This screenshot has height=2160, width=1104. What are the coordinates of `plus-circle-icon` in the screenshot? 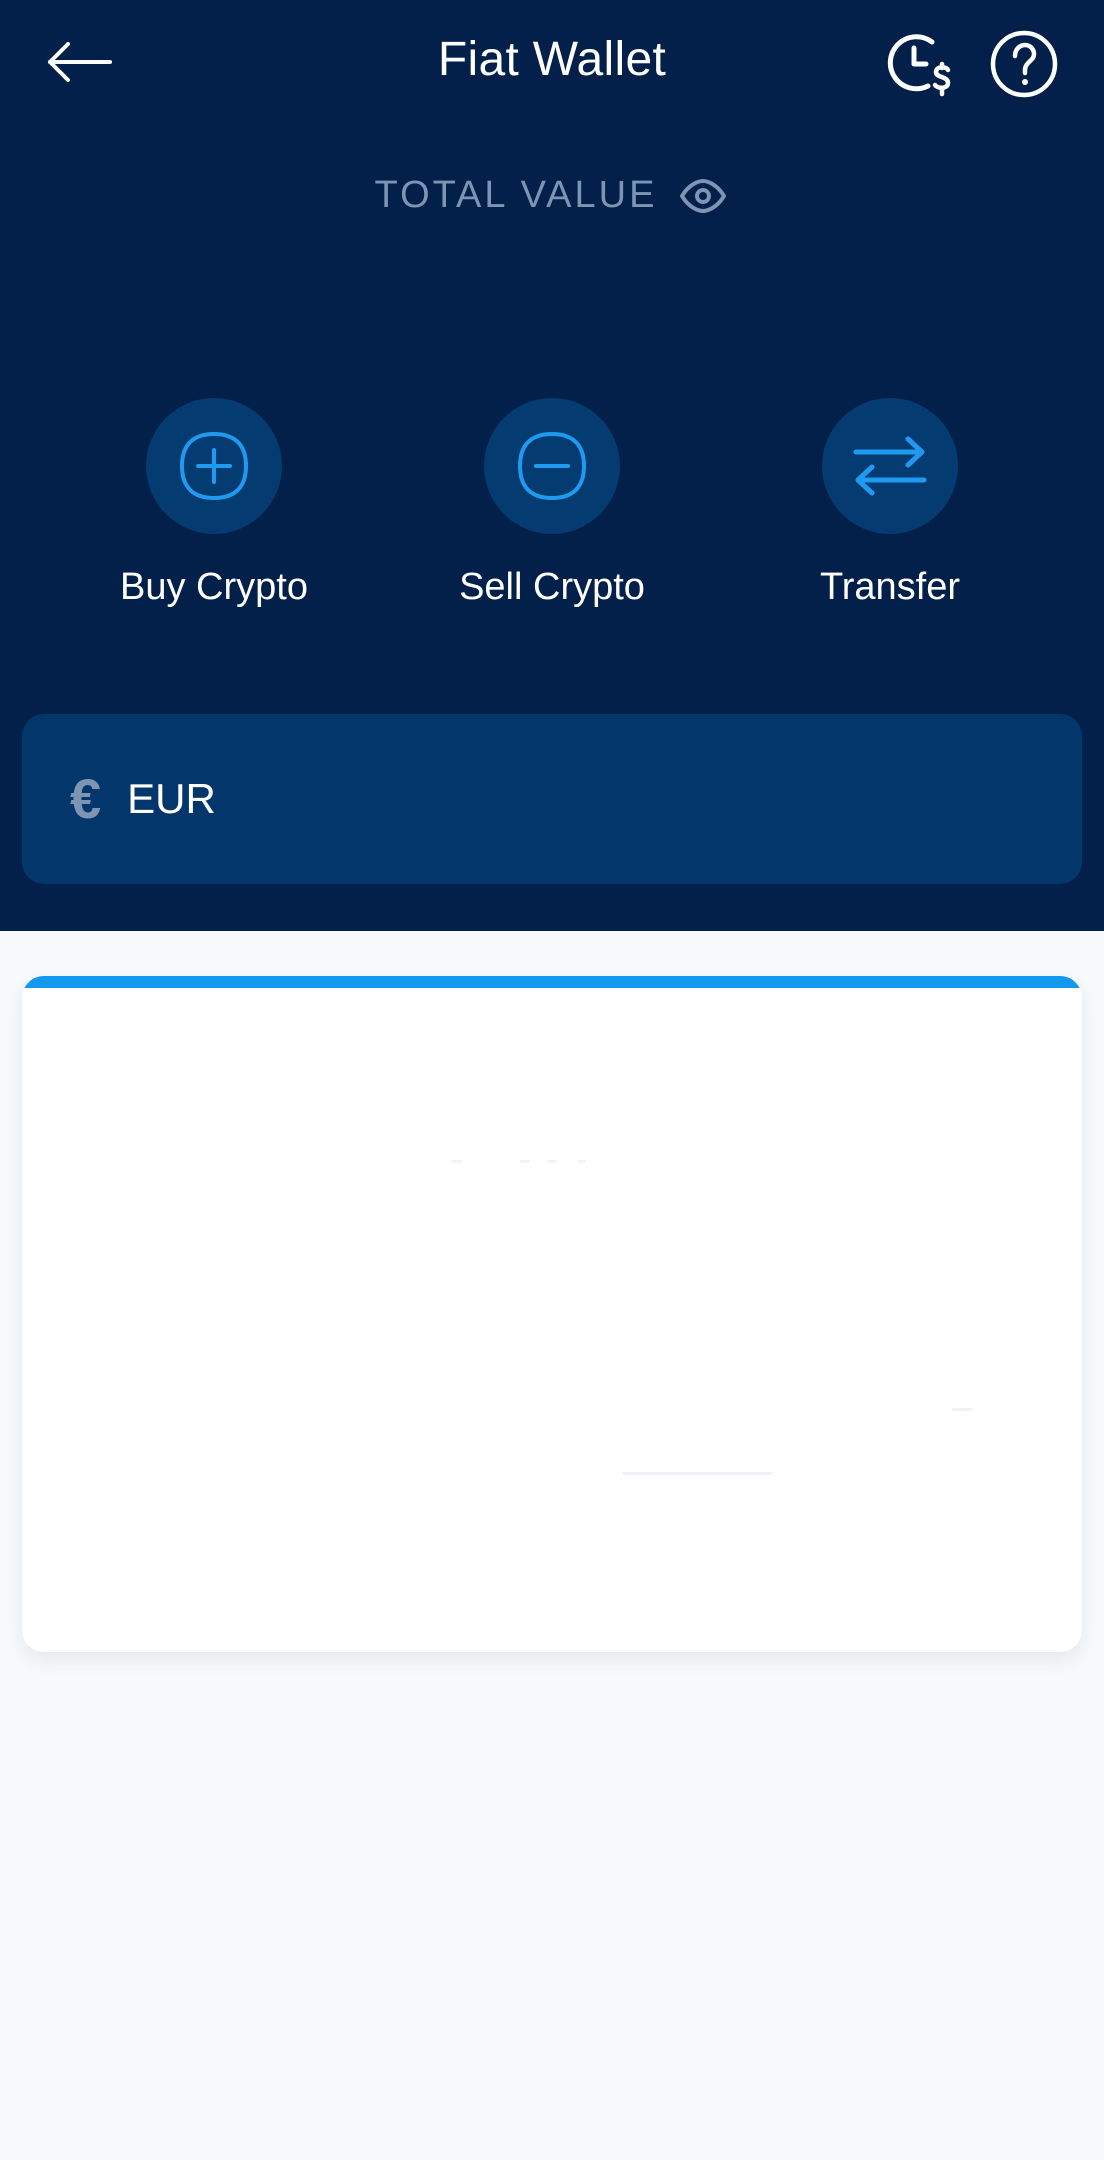 It's located at (214, 466).